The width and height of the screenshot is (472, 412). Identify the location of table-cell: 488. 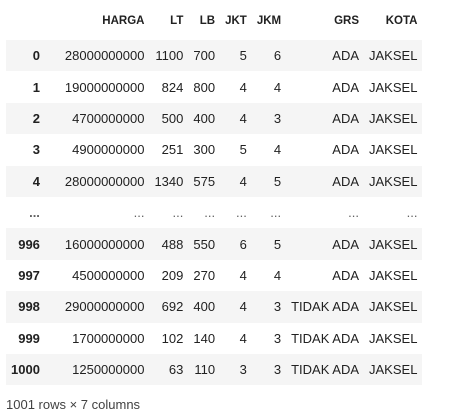
(172, 244).